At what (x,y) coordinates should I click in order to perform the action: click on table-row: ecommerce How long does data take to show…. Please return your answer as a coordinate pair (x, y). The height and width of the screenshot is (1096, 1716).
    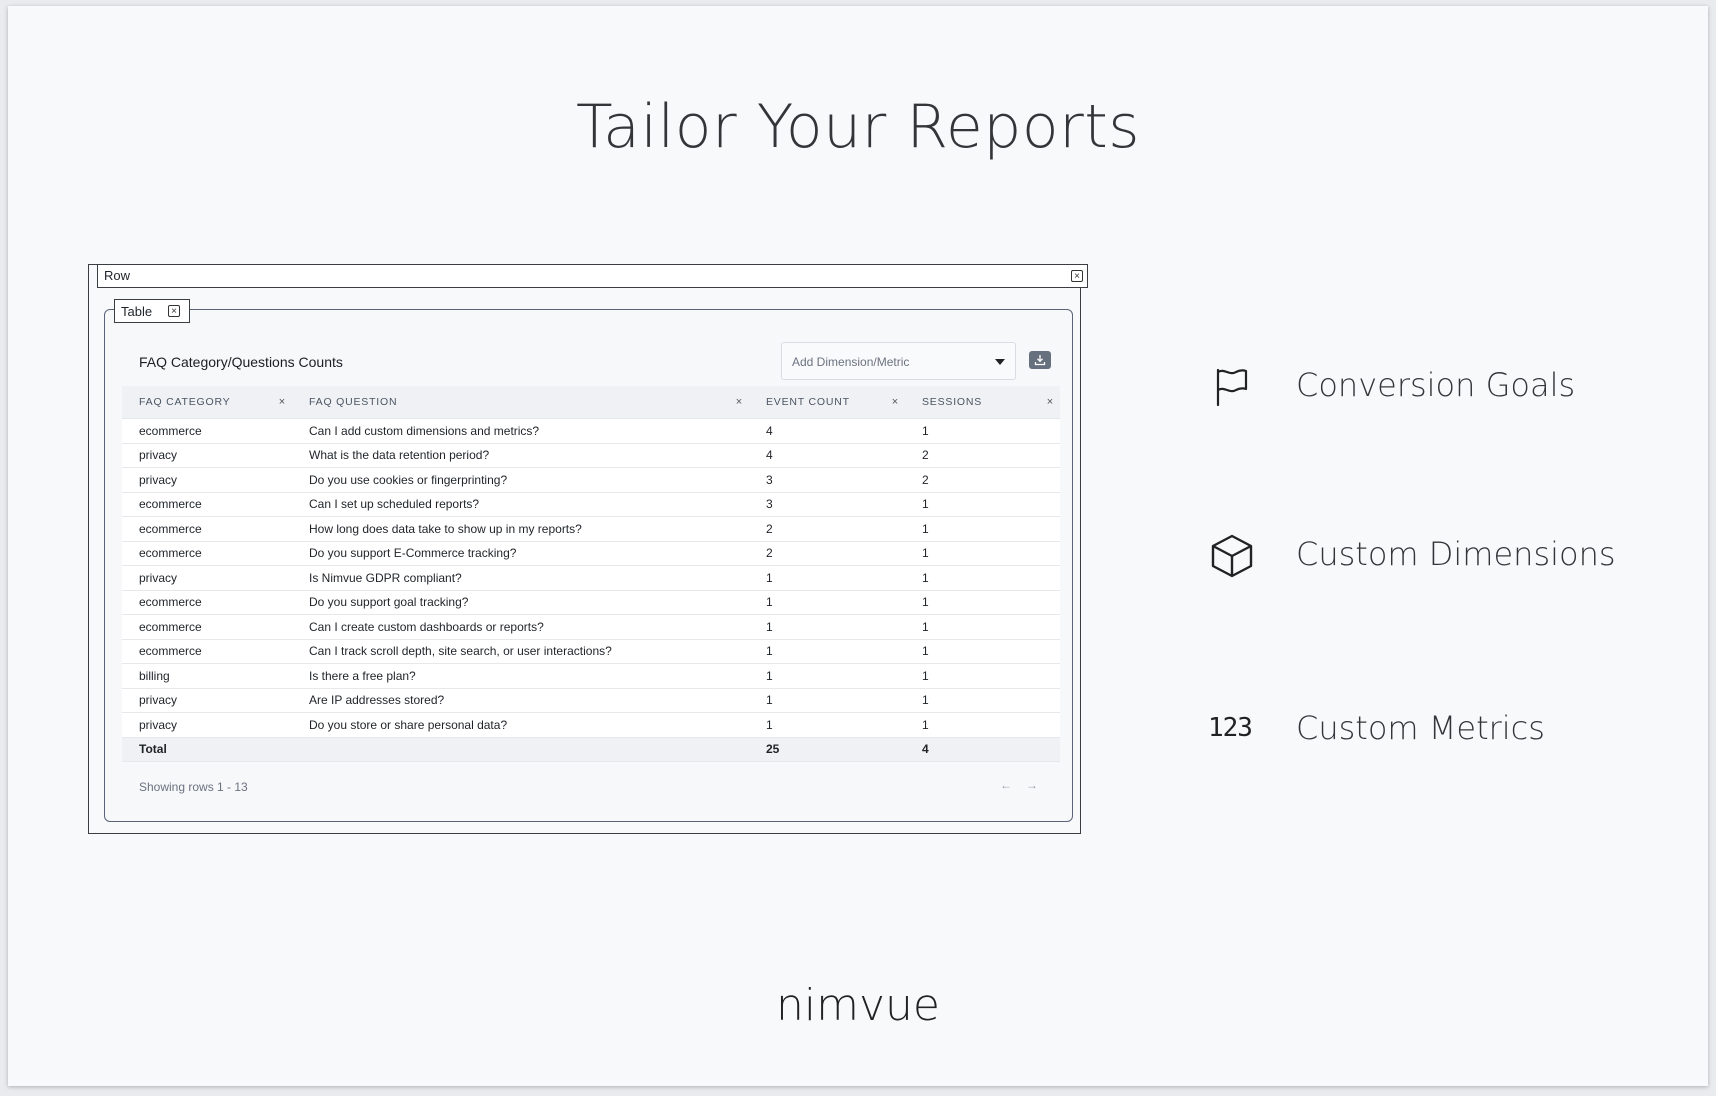
    Looking at the image, I should click on (591, 529).